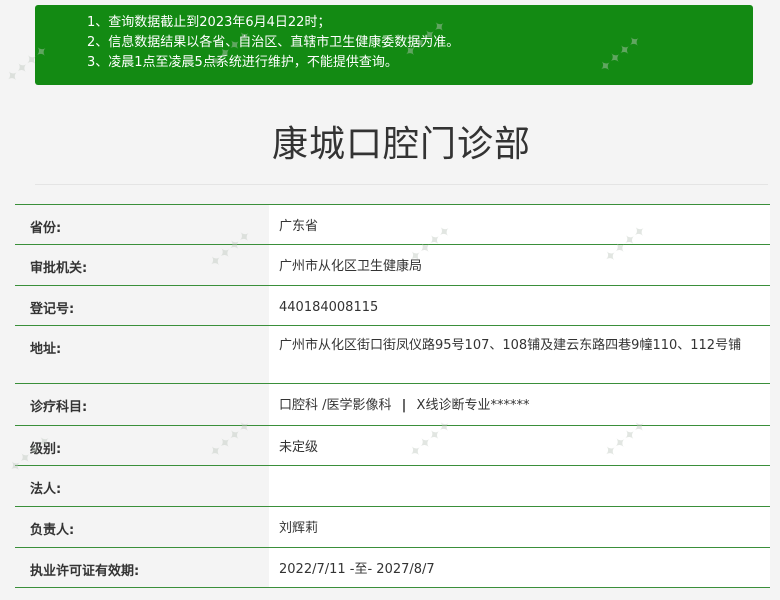  I want to click on table-row: 负责人: 刘辉莉, so click(392, 527).